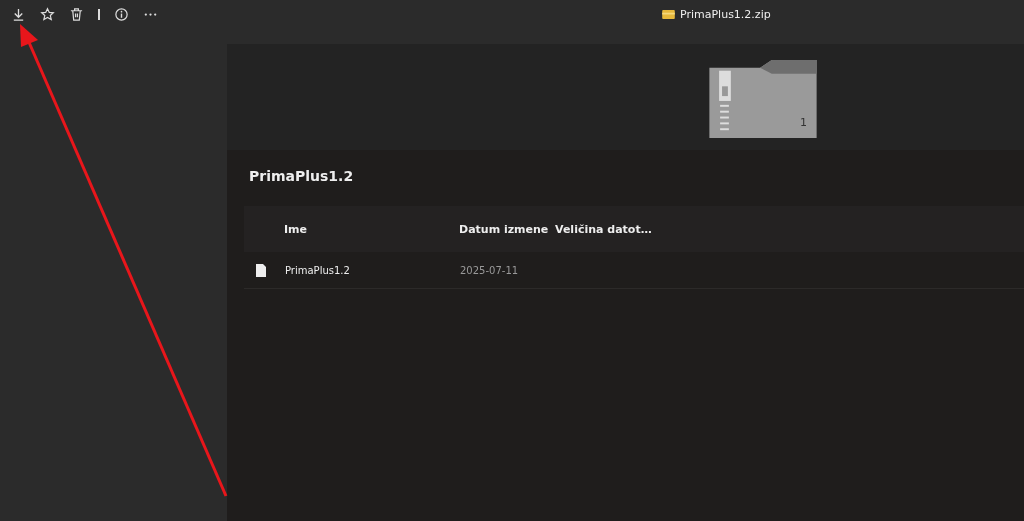  Describe the element at coordinates (372, 270) in the screenshot. I see `file-name: PrimaPlus1.2` at that location.